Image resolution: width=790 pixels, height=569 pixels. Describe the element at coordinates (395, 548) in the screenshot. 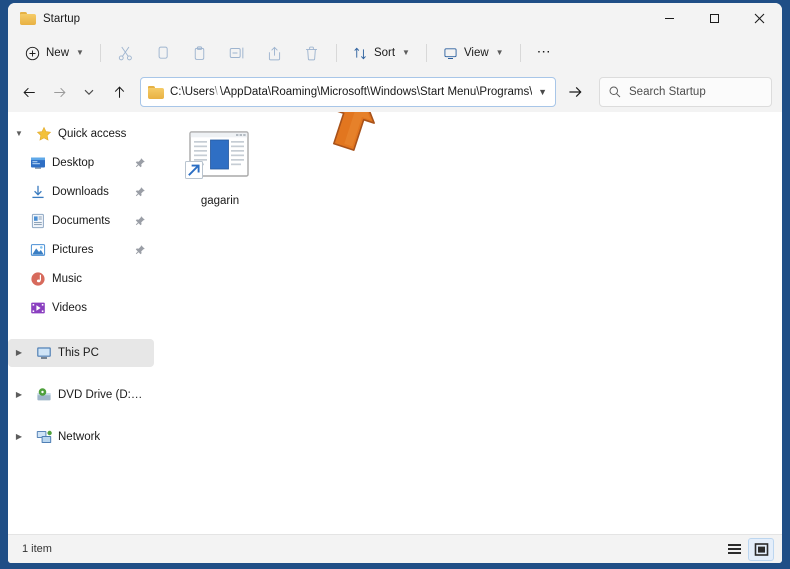

I see `status-bar: 1 item` at that location.